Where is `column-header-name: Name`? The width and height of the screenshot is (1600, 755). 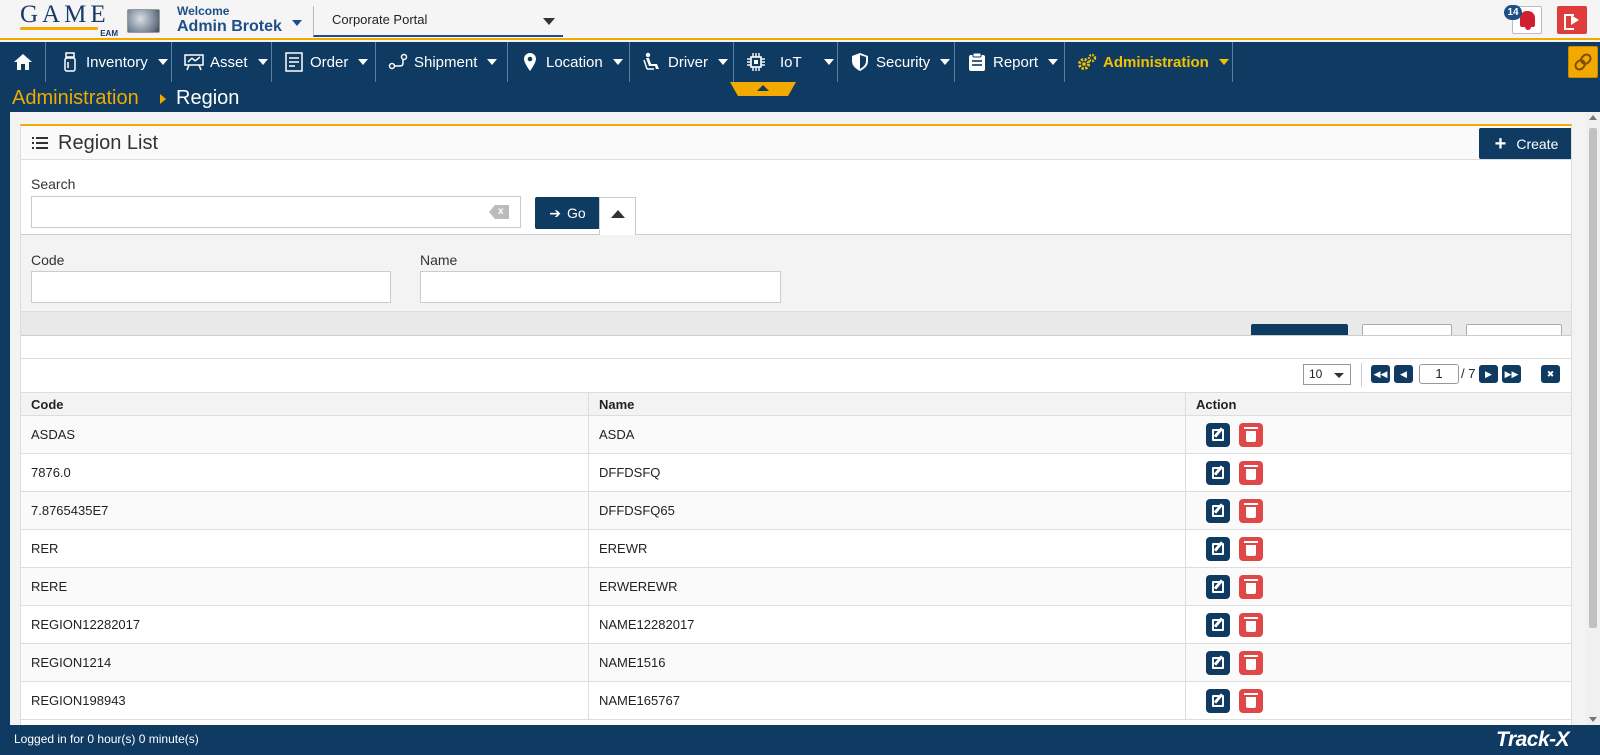
column-header-name: Name is located at coordinates (887, 404).